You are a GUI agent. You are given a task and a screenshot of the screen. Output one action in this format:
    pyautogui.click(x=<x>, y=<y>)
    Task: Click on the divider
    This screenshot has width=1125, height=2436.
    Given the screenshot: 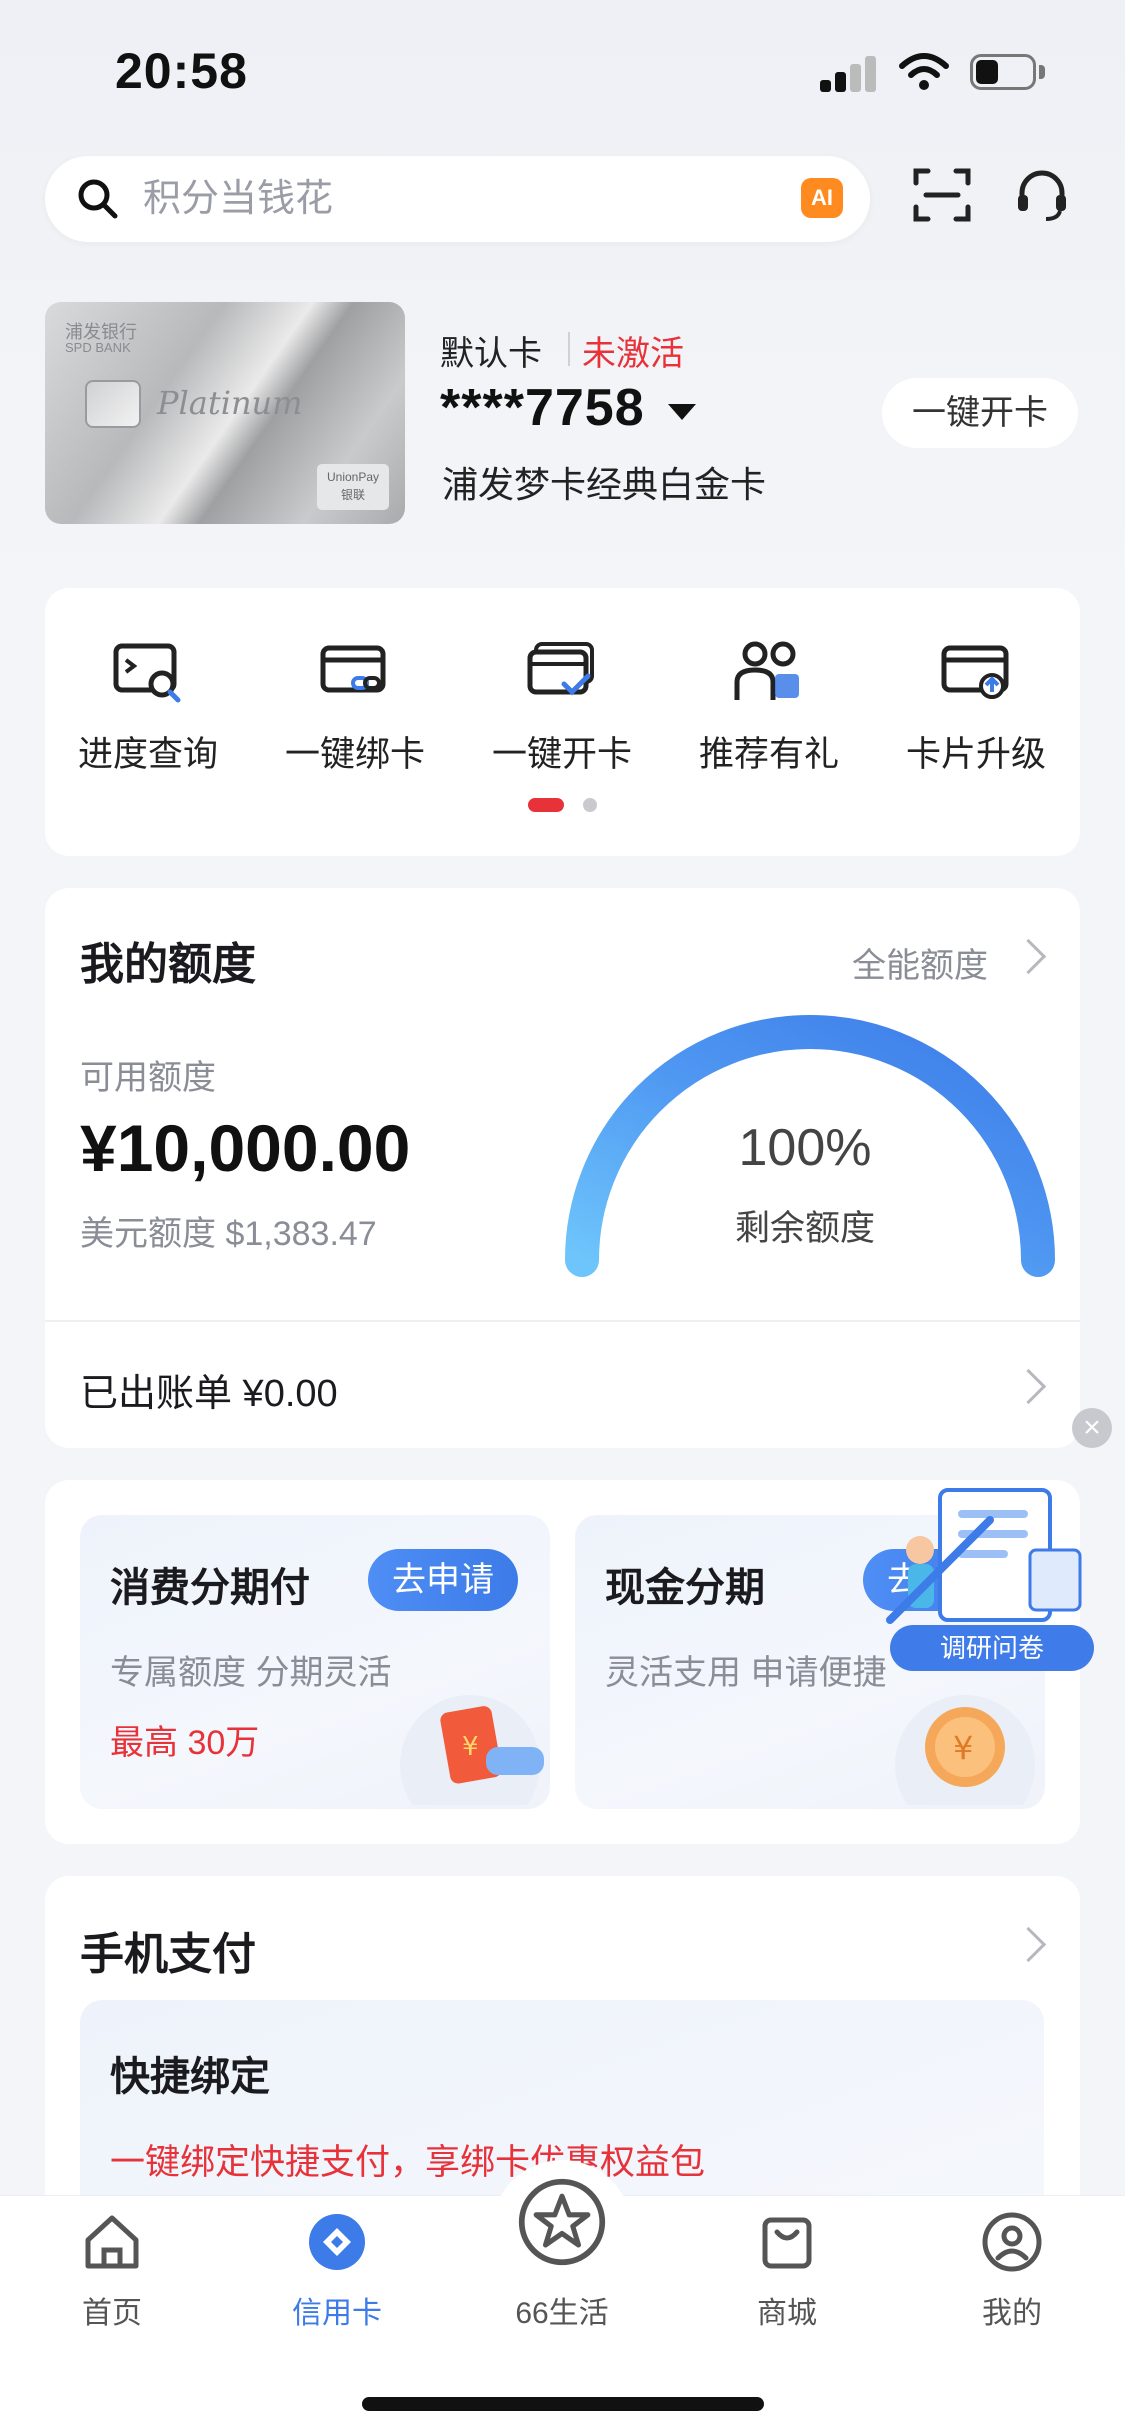 What is the action you would take?
    pyautogui.click(x=562, y=1321)
    